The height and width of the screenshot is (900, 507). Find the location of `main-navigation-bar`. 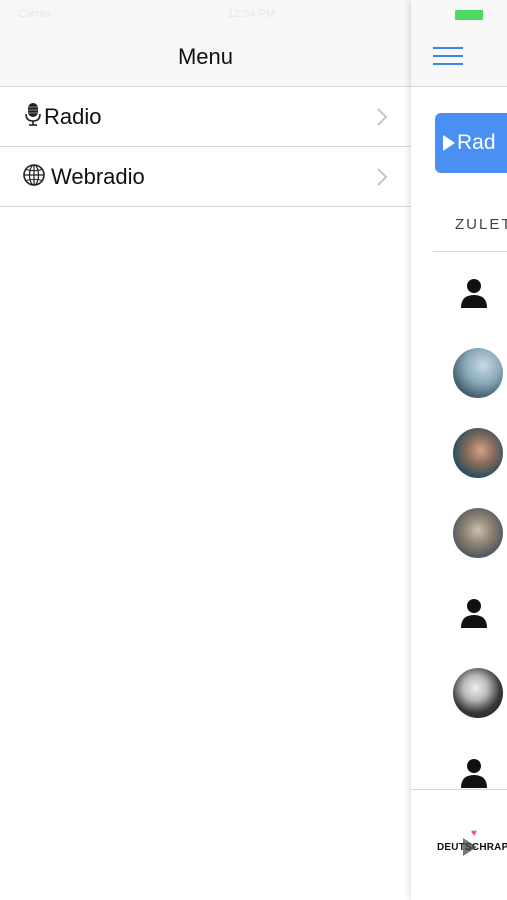

main-navigation-bar is located at coordinates (459, 43).